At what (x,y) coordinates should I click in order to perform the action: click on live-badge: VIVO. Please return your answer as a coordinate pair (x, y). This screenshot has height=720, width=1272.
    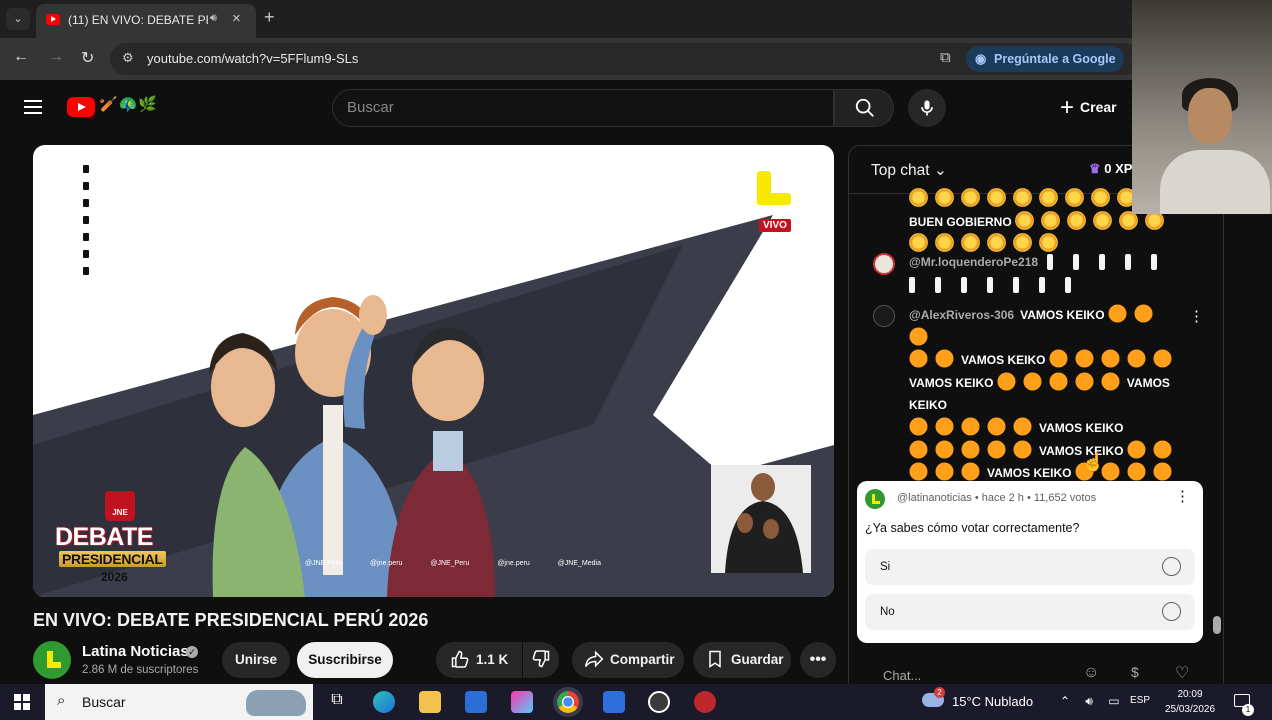
    Looking at the image, I should click on (775, 225).